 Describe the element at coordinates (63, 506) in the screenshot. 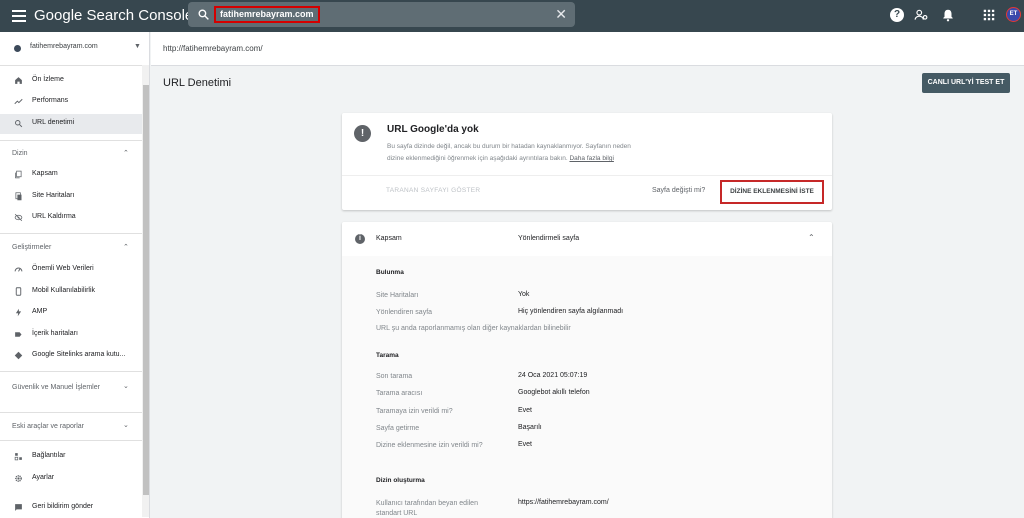

I see `sidebar-item-label: Geri bildirim gönder` at that location.